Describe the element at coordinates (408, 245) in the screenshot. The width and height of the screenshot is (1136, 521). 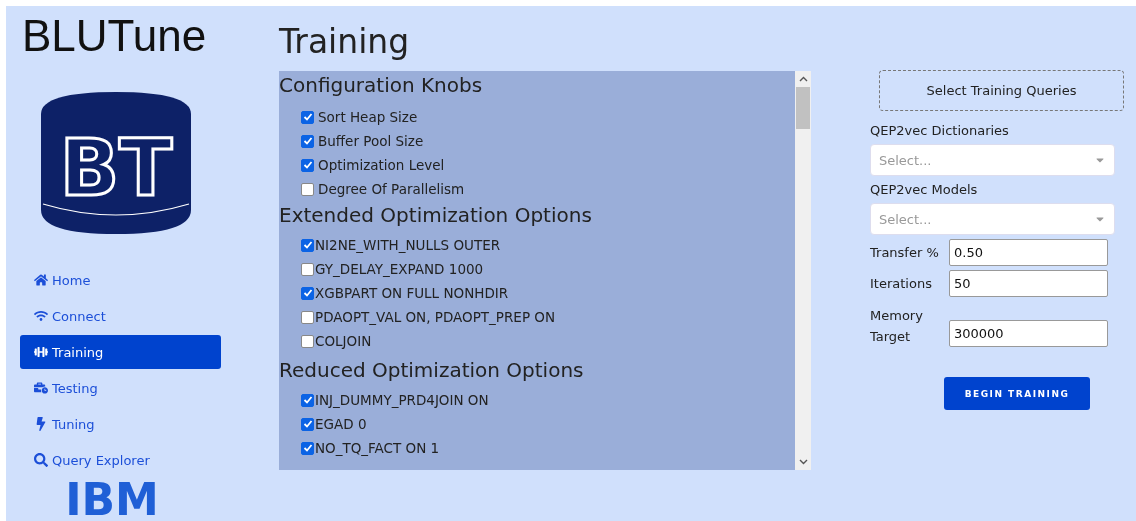
I see `option-label: NI2NE_WITH_NULLS OUTER` at that location.